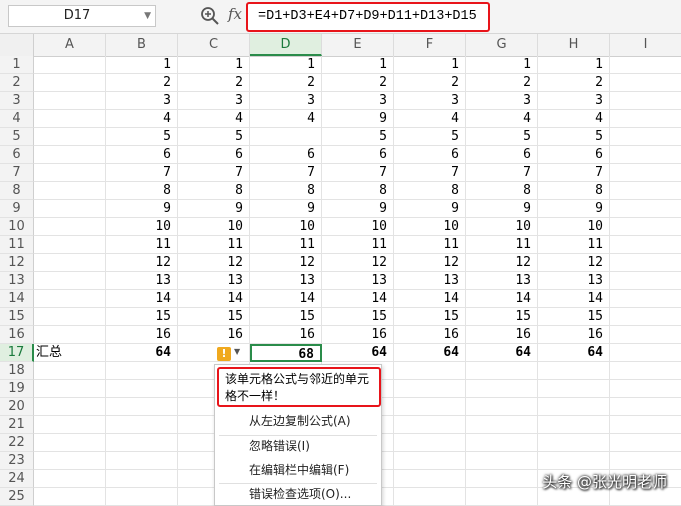 The height and width of the screenshot is (506, 681). What do you see at coordinates (430, 101) in the screenshot?
I see `cell-f3: 3` at bounding box center [430, 101].